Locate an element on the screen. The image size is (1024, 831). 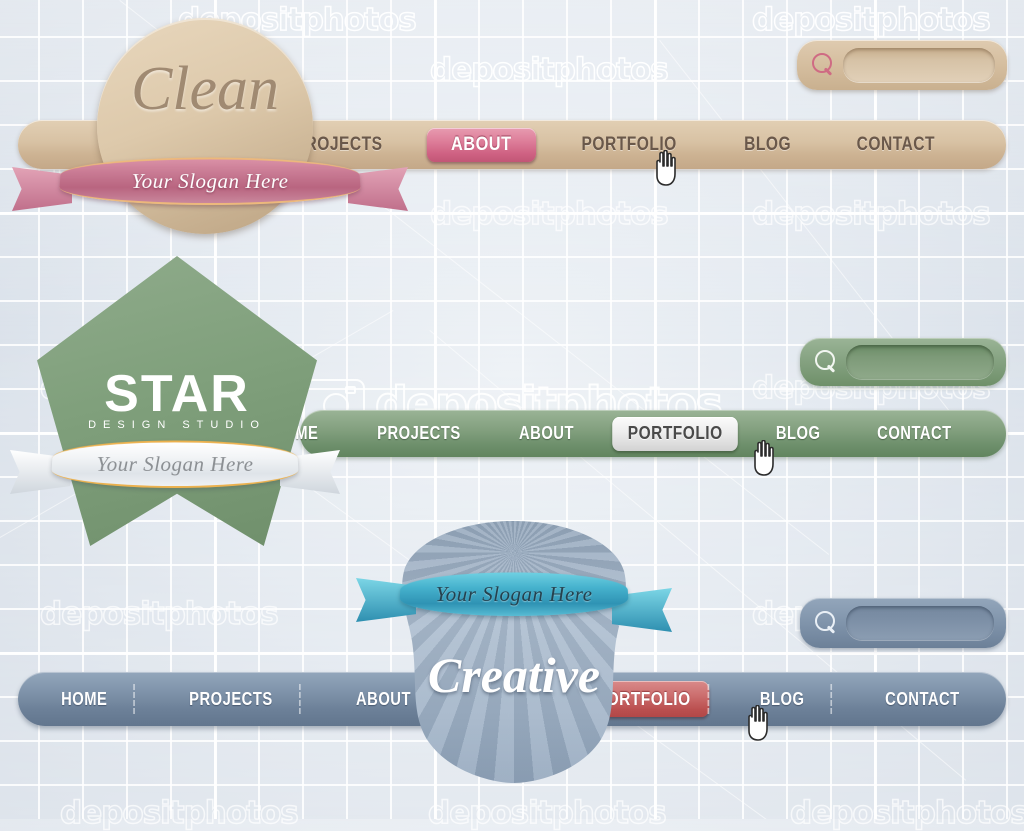
slogan-clean: Your Slogan Here is located at coordinates (210, 180).